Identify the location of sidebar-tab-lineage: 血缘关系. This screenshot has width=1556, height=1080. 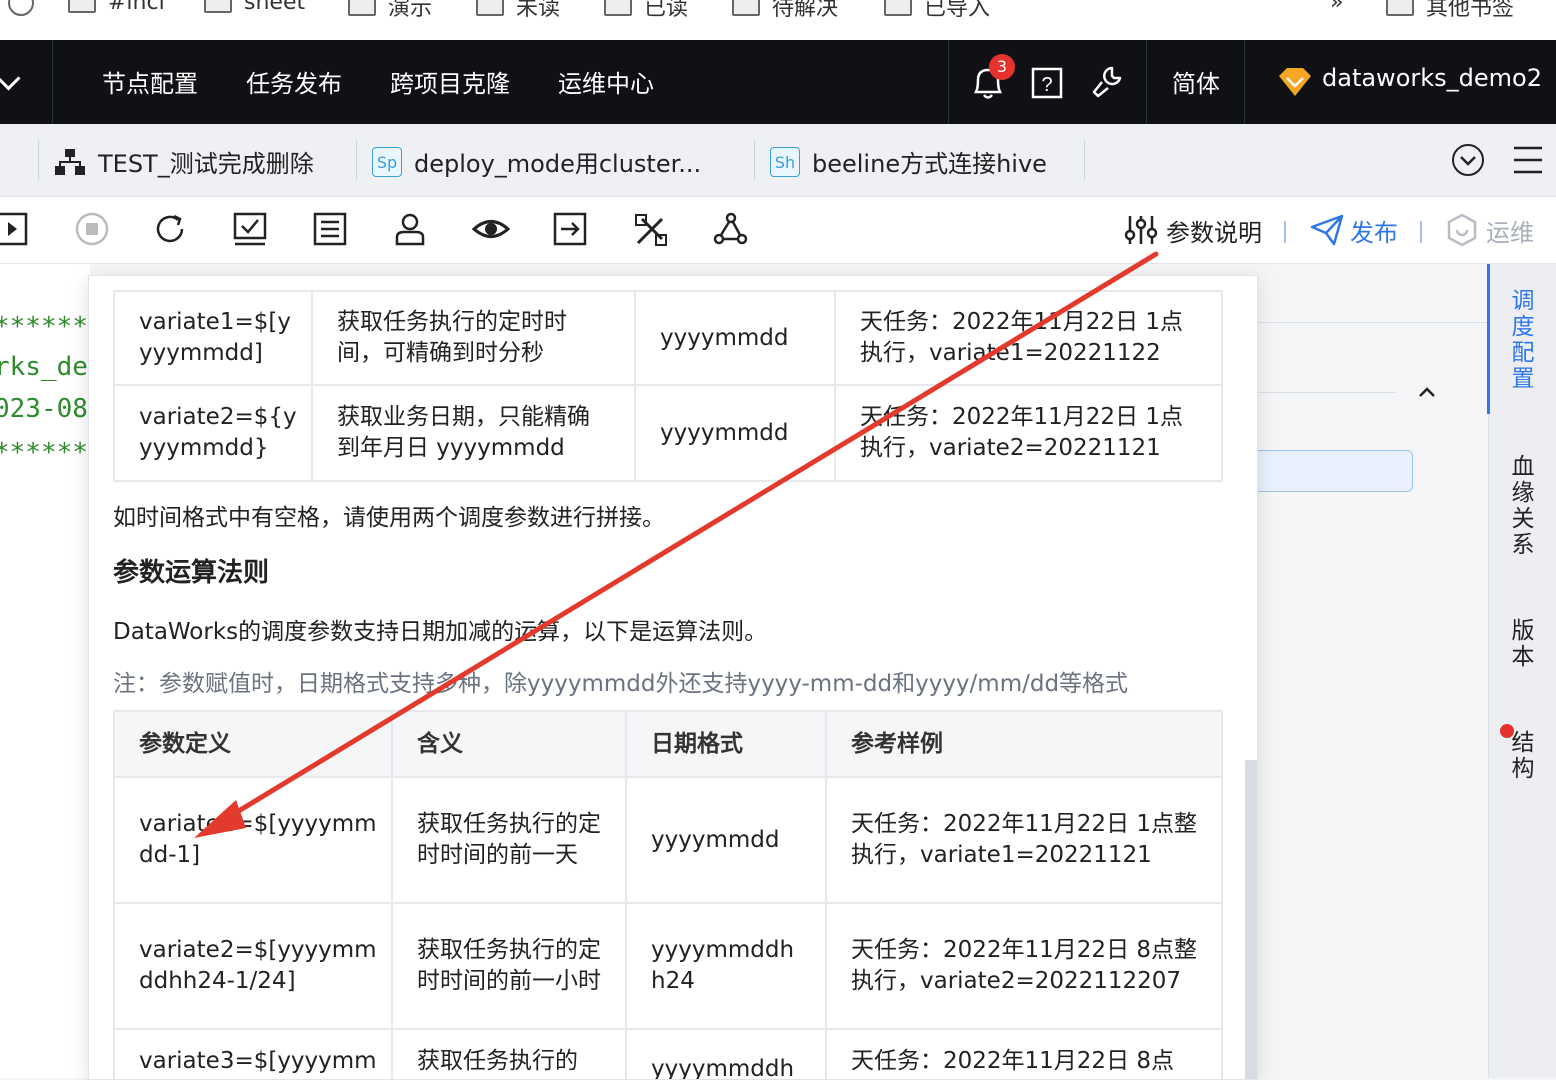
(1523, 506).